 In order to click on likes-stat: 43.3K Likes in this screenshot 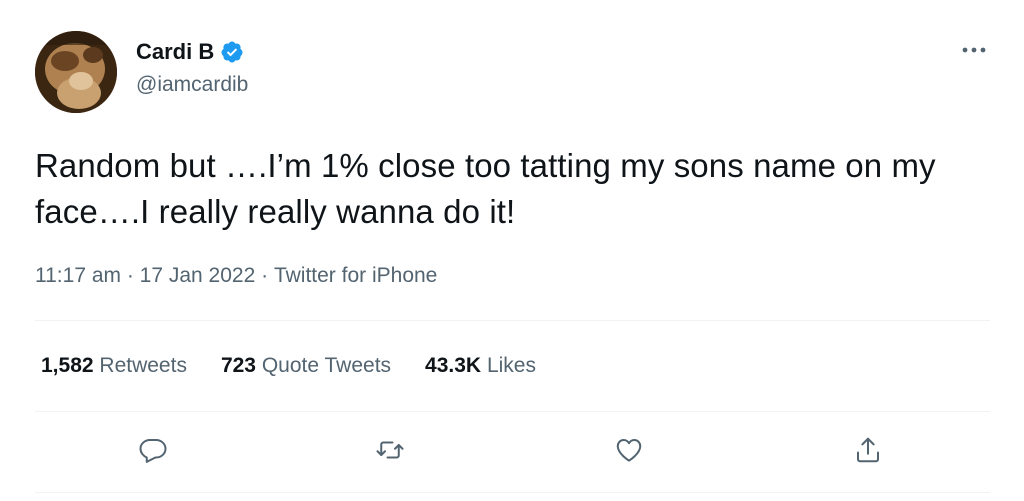, I will do `click(480, 366)`.